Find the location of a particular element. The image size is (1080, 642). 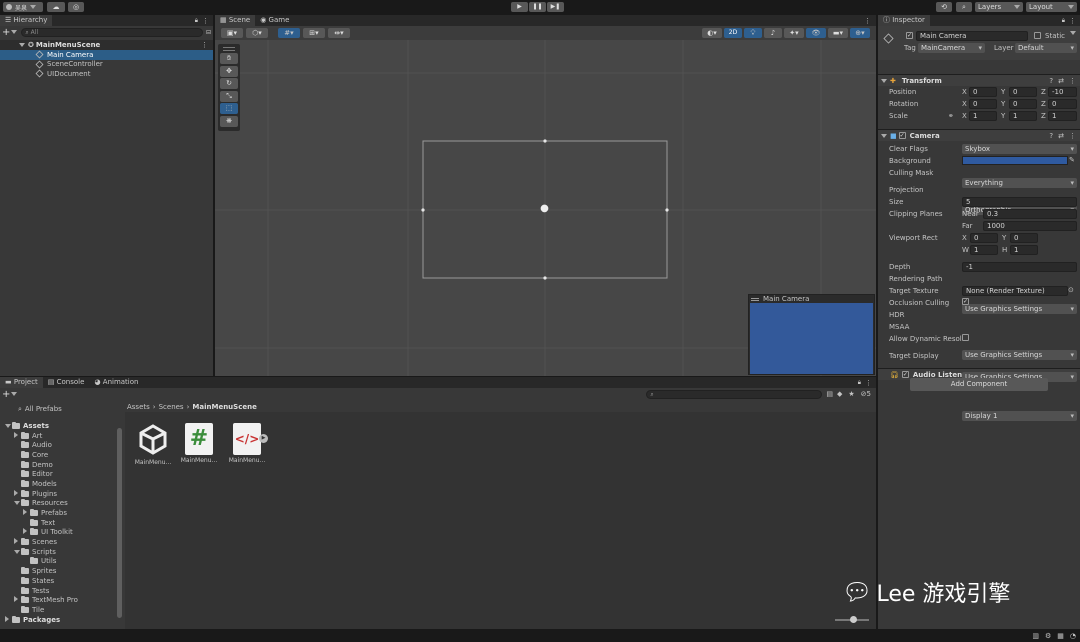

draw-mode-dropdown: ▣▾ is located at coordinates (232, 33).